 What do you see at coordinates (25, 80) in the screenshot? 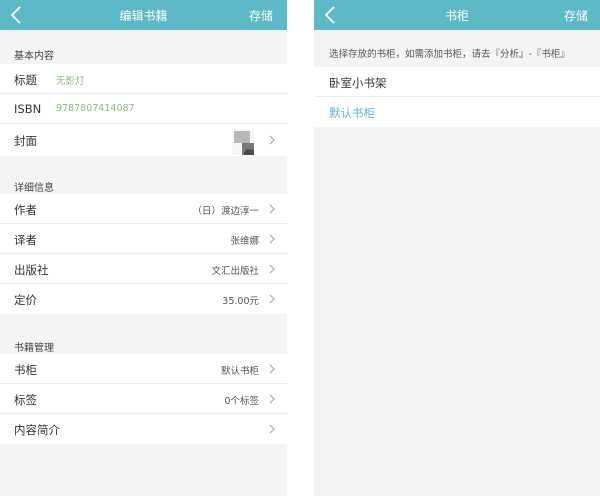
I see `title-label: 标题` at bounding box center [25, 80].